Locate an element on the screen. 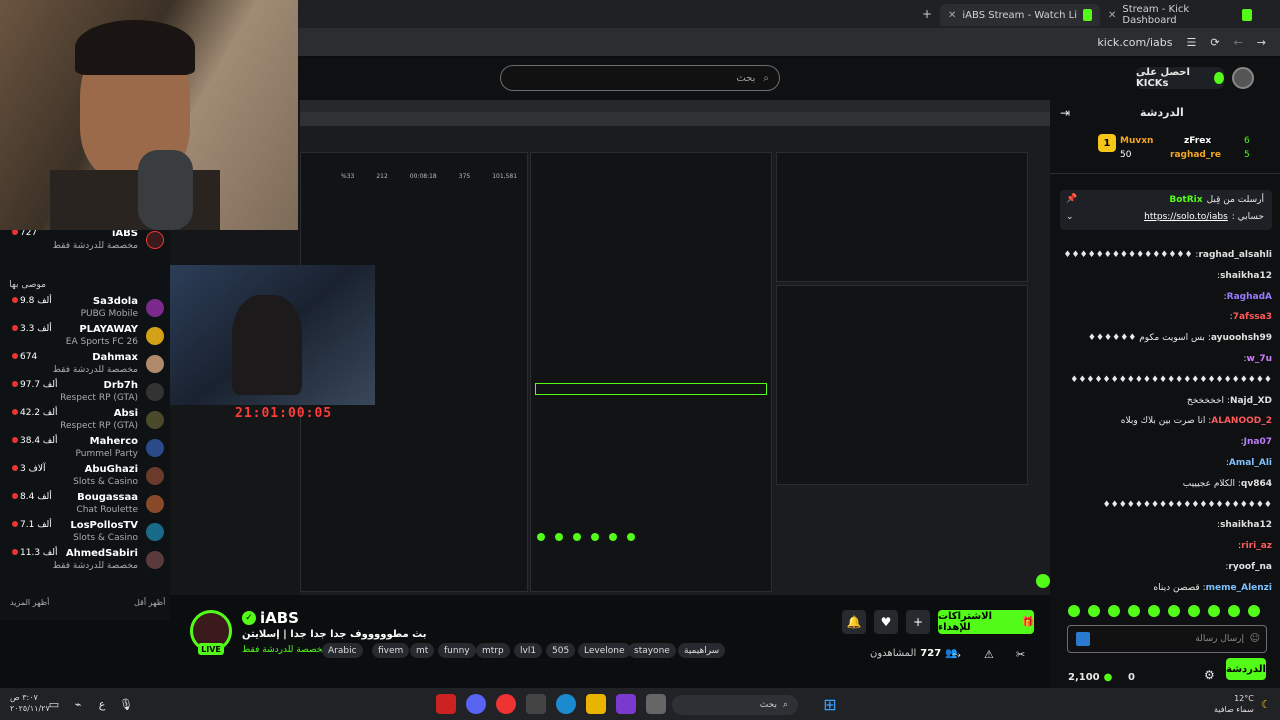 The height and width of the screenshot is (720, 1280). tag: mt is located at coordinates (422, 650).